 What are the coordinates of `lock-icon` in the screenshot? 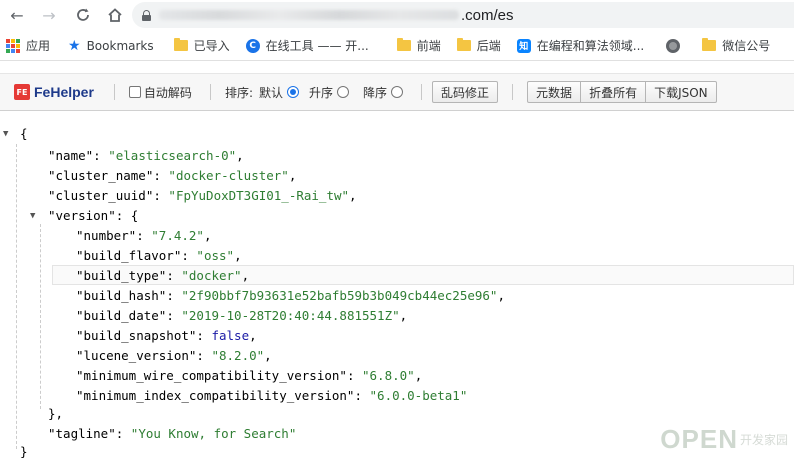 It's located at (146, 15).